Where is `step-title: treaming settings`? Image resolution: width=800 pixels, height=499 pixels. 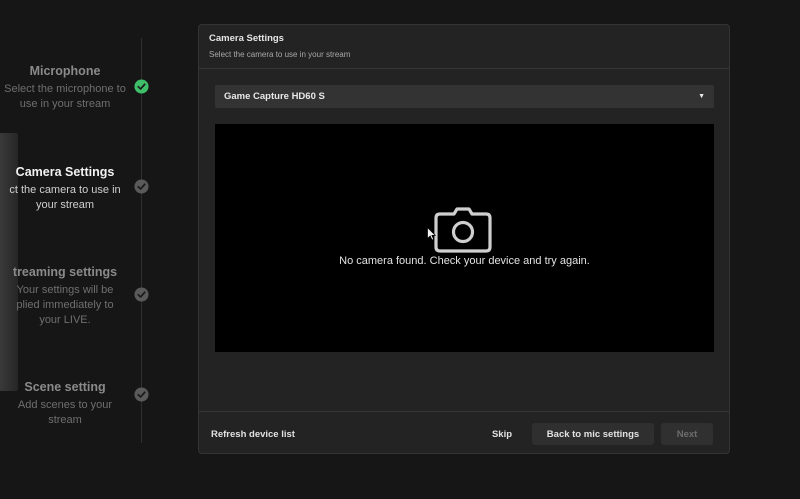 step-title: treaming settings is located at coordinates (65, 272).